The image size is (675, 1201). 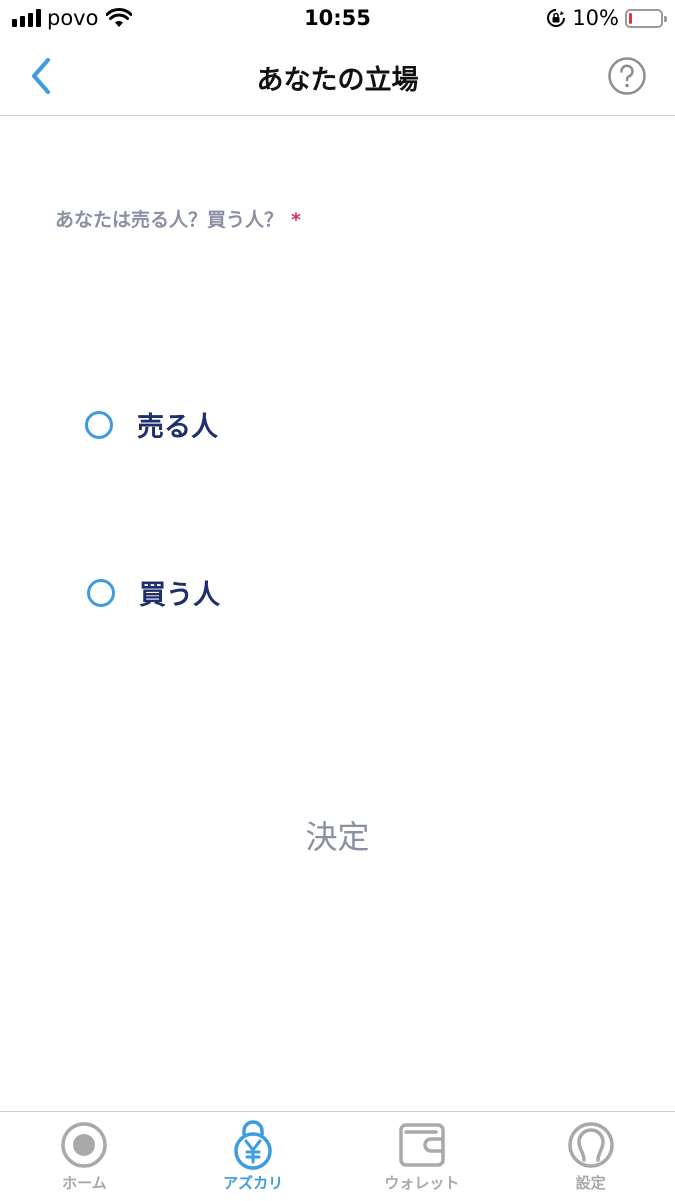 I want to click on option-seller-label: 売る人, so click(x=177, y=427).